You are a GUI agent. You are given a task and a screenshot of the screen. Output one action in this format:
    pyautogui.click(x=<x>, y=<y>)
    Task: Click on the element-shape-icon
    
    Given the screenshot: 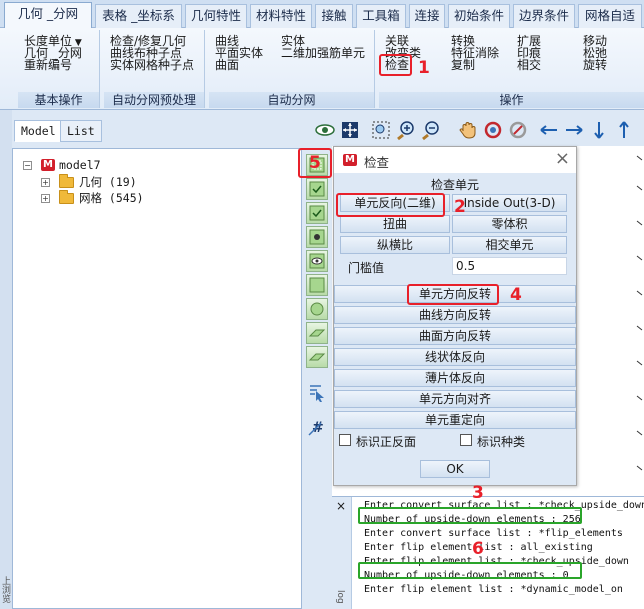 What is the action you would take?
    pyautogui.click(x=317, y=309)
    